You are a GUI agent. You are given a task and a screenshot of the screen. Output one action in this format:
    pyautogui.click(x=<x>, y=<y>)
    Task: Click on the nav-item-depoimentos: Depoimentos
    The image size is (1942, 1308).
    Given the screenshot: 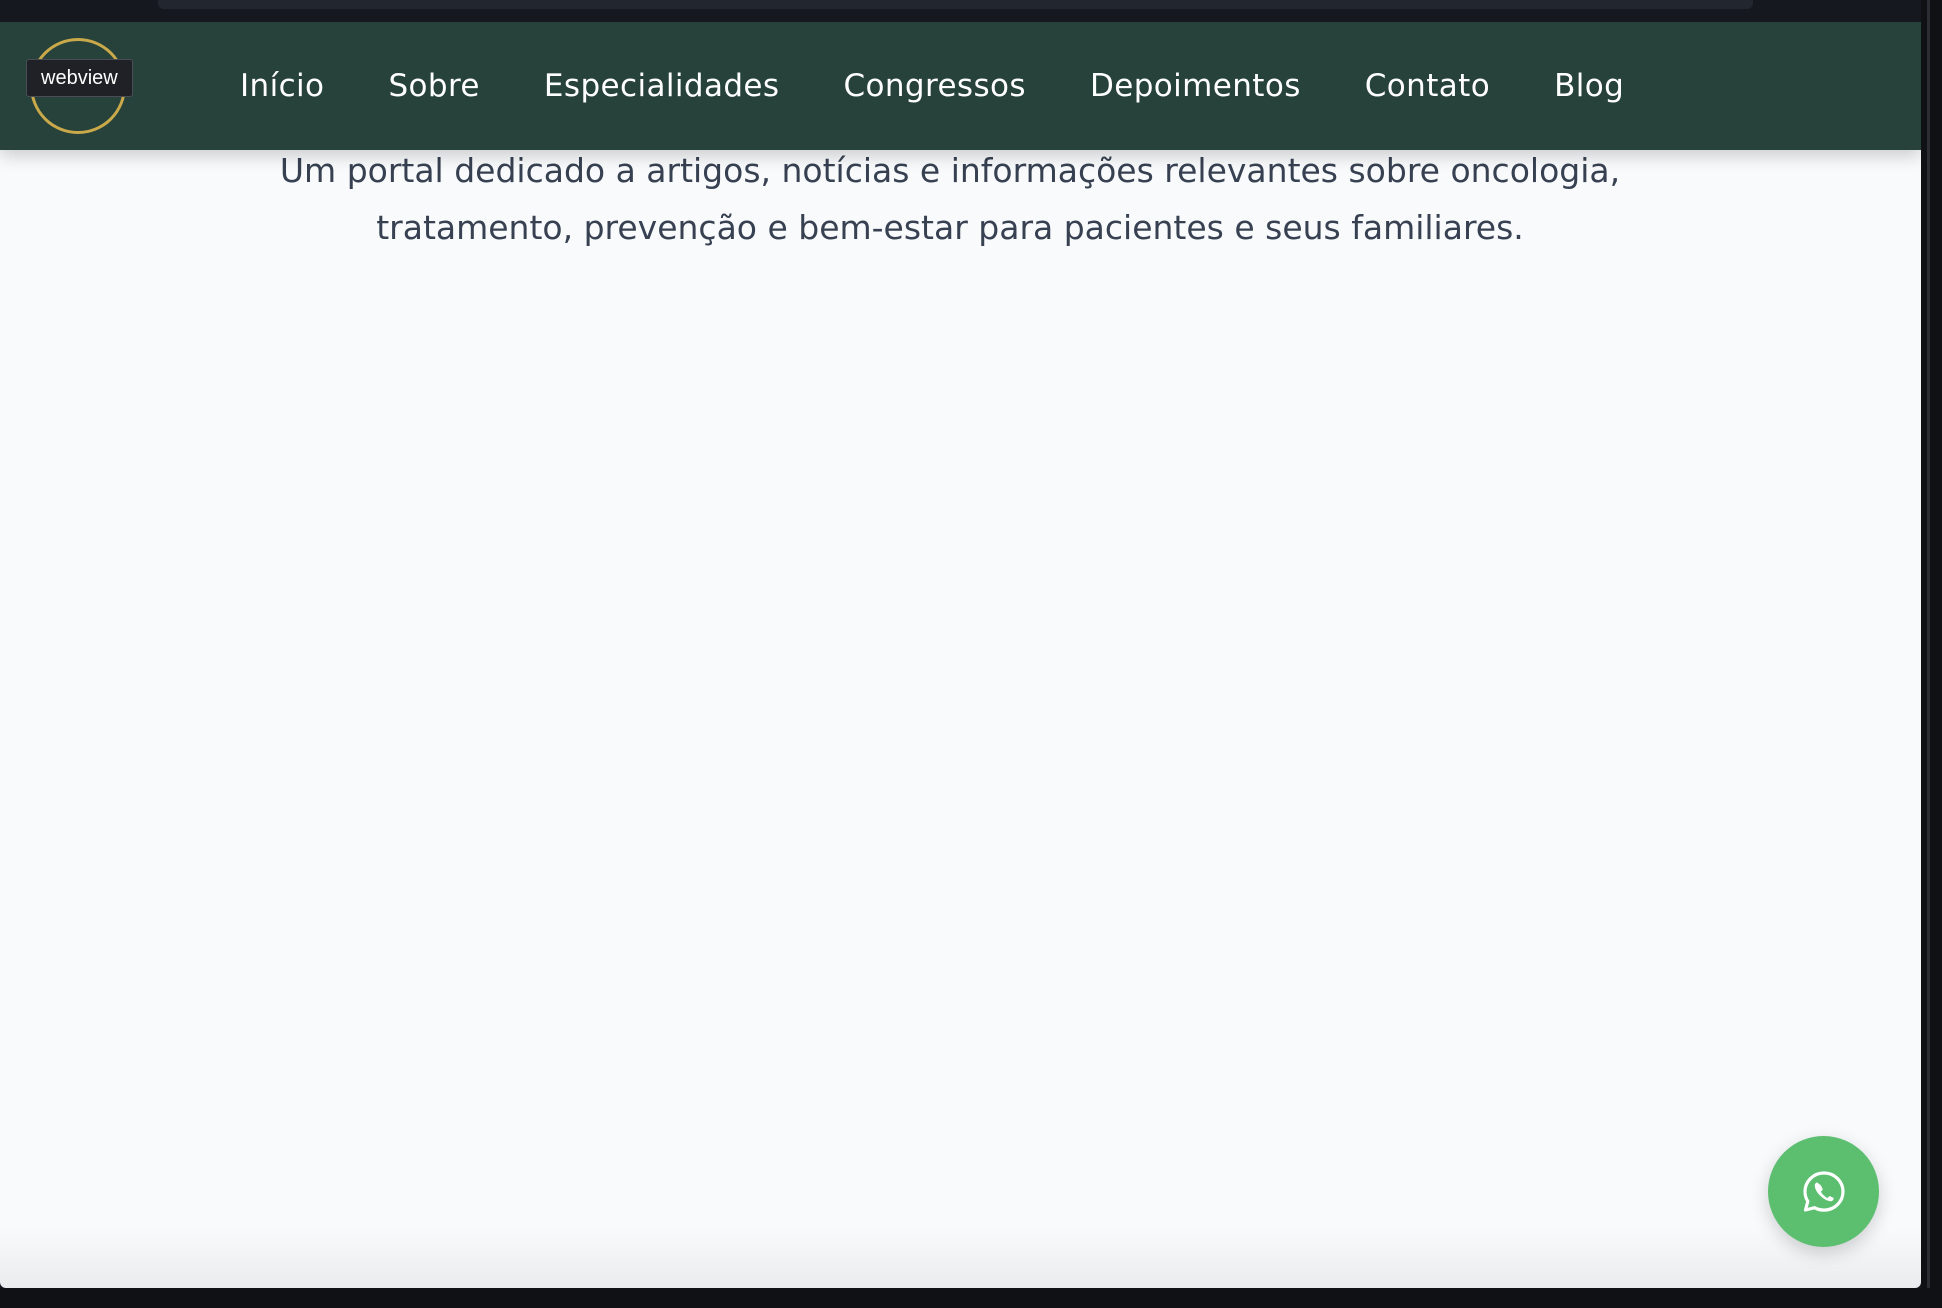 What is the action you would take?
    pyautogui.click(x=1195, y=86)
    